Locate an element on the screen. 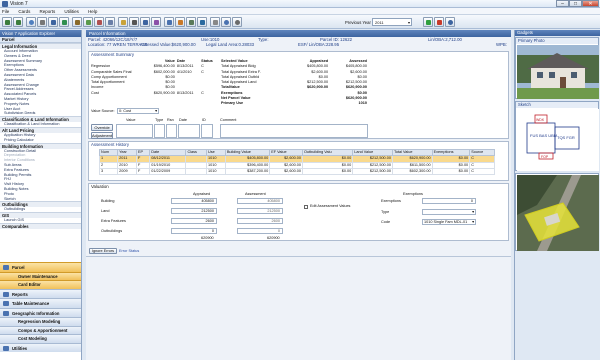 This screenshot has height=360, width=600. override-value-input is located at coordinates (134, 131).